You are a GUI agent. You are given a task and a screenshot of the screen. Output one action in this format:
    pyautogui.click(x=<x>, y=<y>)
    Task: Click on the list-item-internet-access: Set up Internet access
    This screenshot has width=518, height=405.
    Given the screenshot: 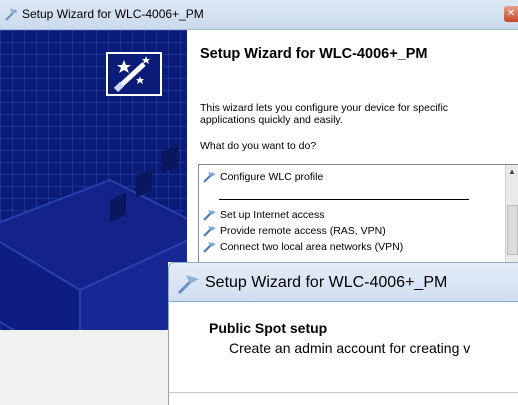 What is the action you would take?
    pyautogui.click(x=263, y=215)
    